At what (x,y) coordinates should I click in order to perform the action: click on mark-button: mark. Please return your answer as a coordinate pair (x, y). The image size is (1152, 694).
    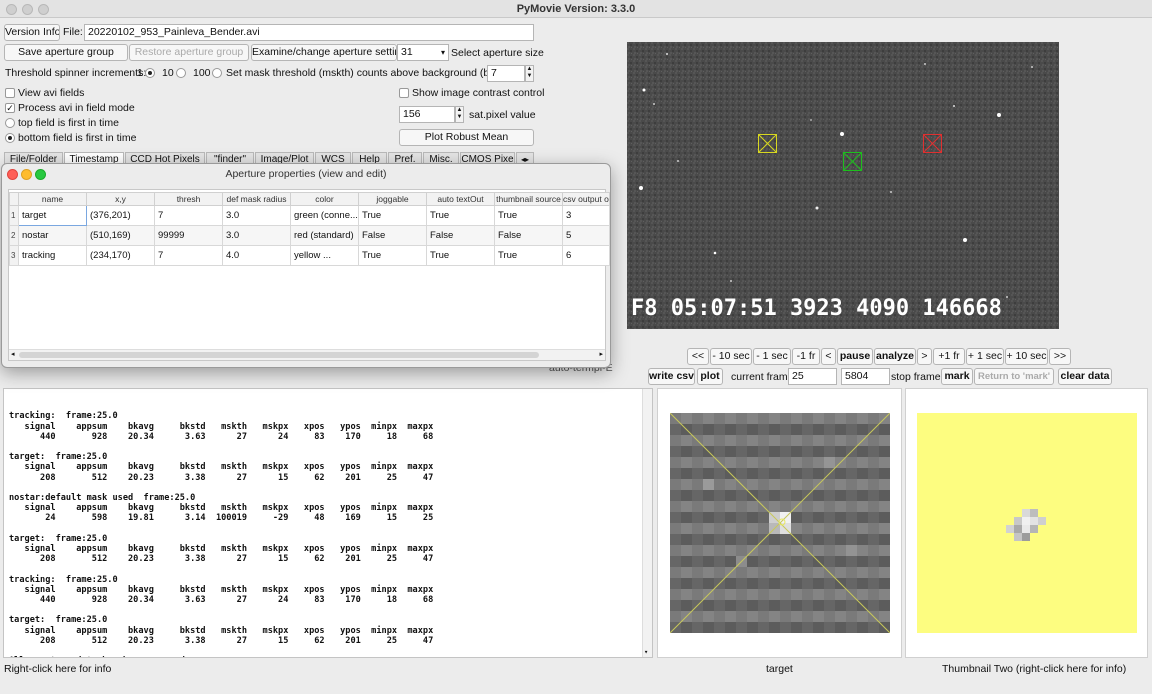
    Looking at the image, I should click on (957, 376).